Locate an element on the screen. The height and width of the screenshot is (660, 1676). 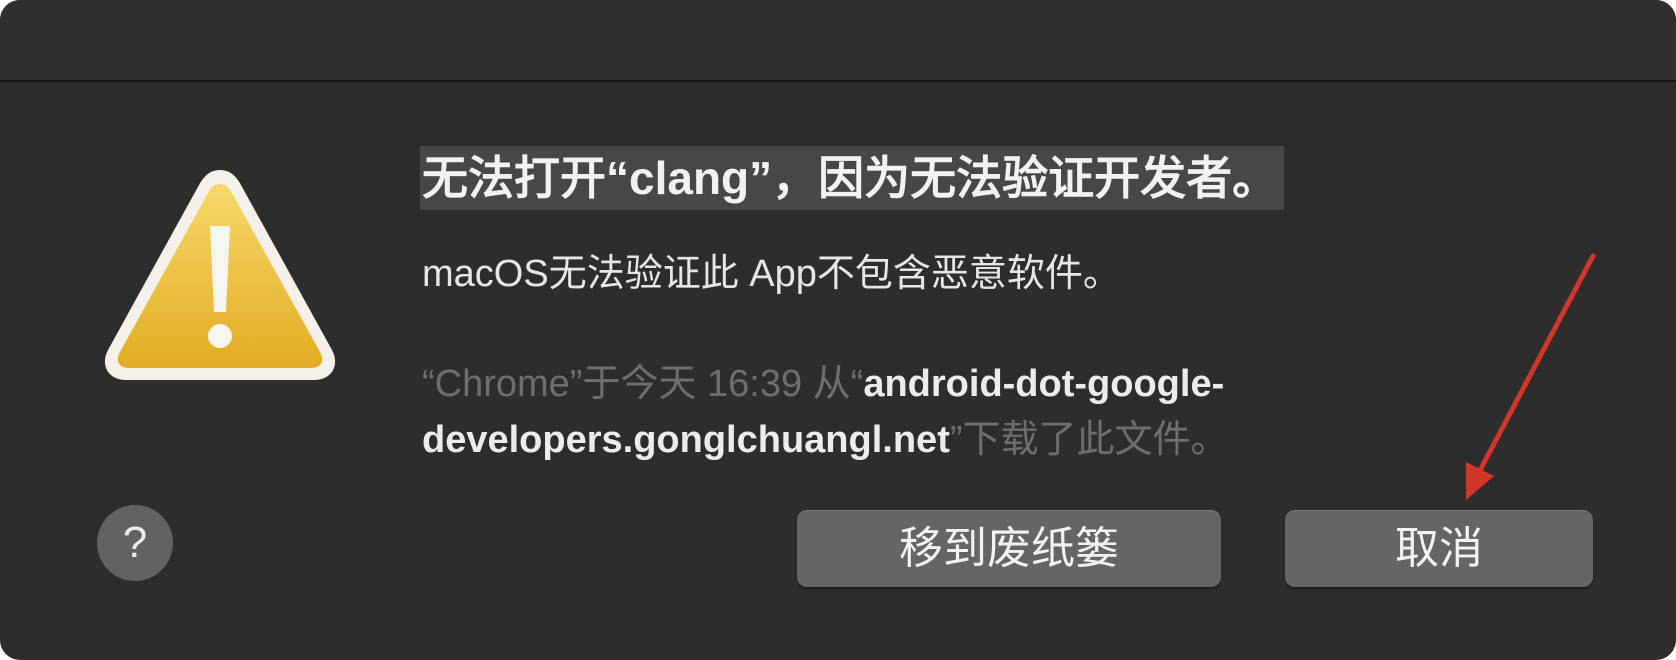
warning-triangle-icon is located at coordinates (220, 275).